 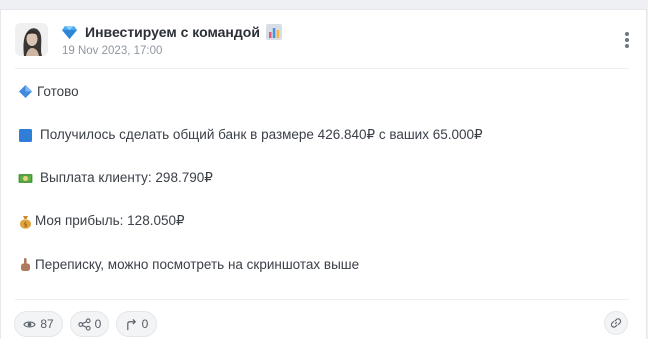 I want to click on post-line-1: Готово, so click(x=48, y=91).